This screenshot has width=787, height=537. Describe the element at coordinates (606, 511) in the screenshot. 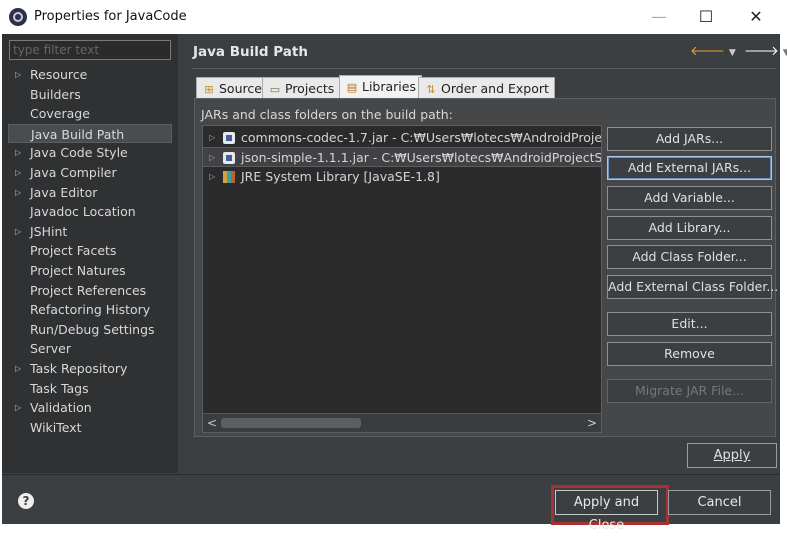

I see `apply-and-close-button: Apply and Close` at that location.